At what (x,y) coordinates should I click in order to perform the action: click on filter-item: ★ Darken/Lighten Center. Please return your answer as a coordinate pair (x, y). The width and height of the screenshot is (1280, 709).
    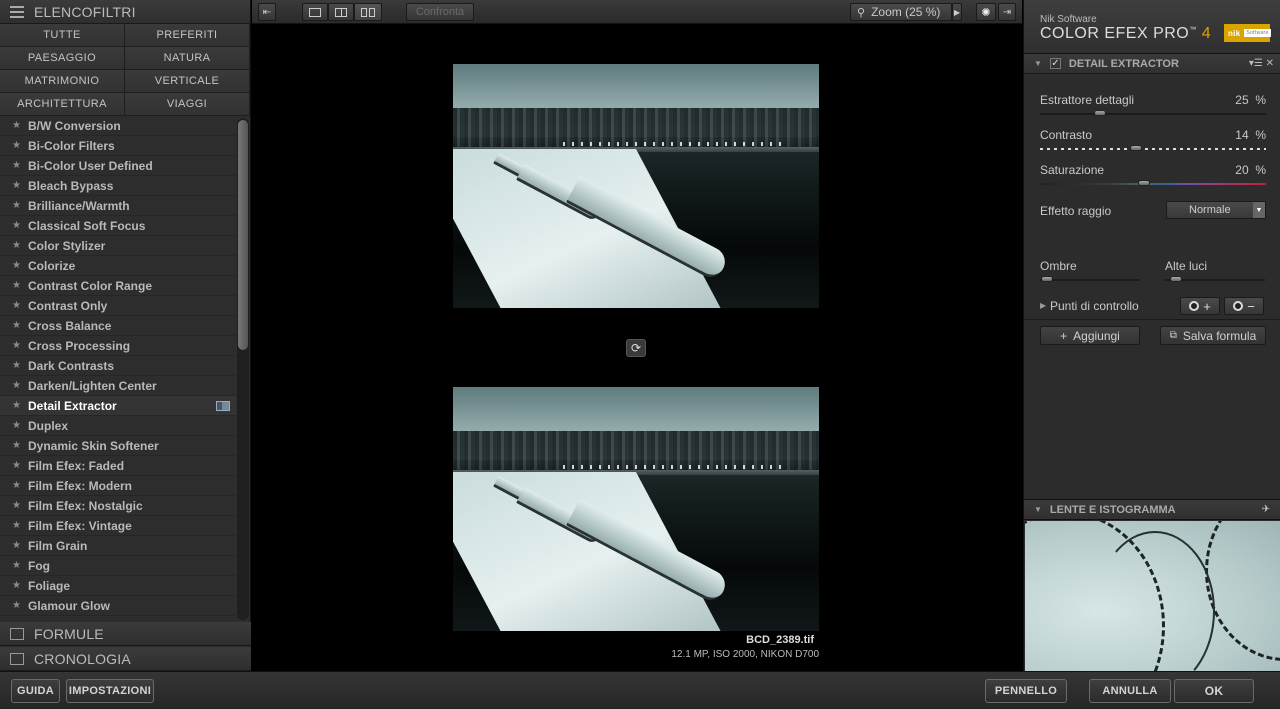
    Looking at the image, I should click on (118, 386).